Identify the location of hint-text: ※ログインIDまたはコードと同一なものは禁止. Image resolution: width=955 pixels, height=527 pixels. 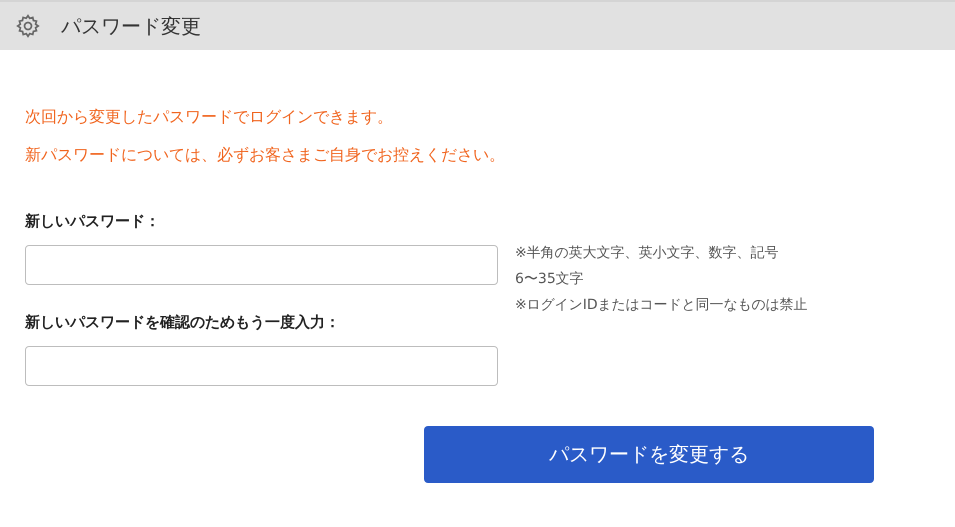
(661, 305).